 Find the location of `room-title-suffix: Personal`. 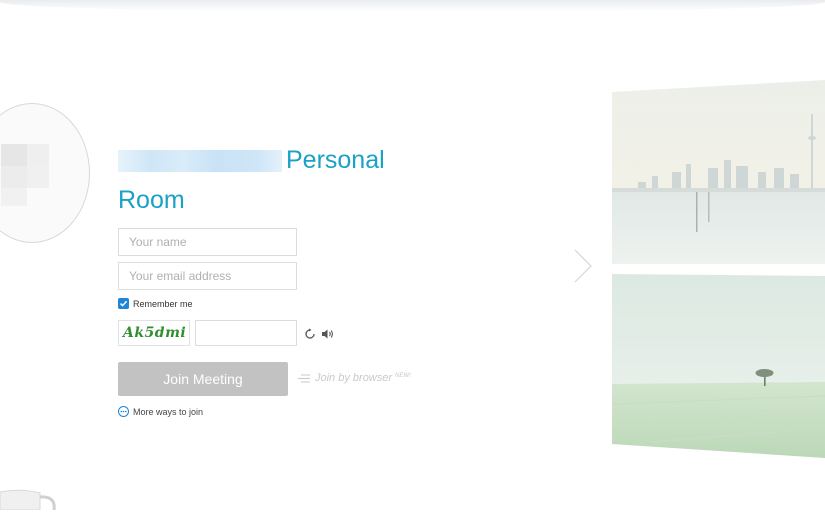

room-title-suffix: Personal is located at coordinates (335, 160).